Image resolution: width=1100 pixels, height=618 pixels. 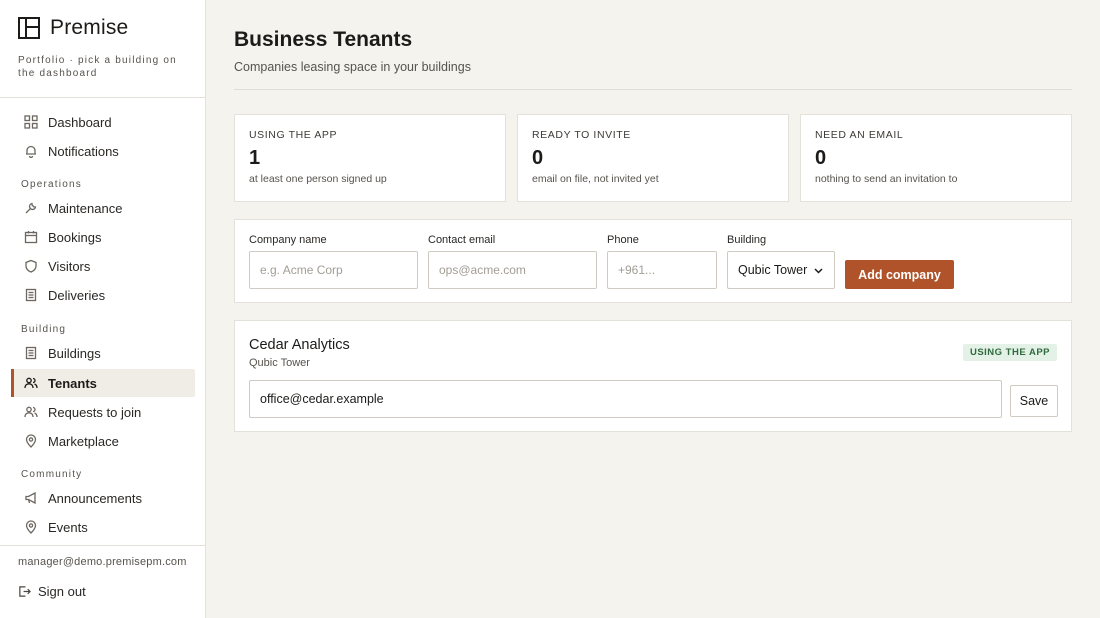 I want to click on company-name-label: Company name, so click(x=288, y=240).